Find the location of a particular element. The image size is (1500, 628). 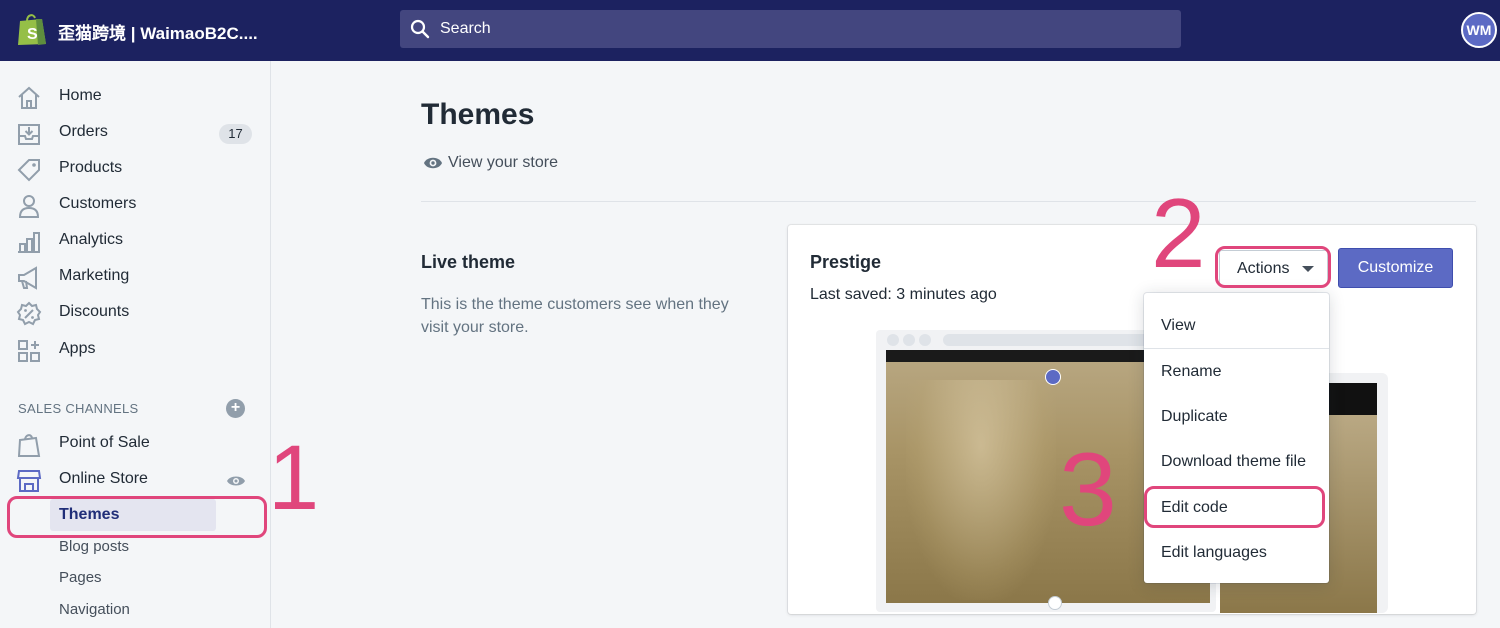

discount-icon is located at coordinates (29, 313).